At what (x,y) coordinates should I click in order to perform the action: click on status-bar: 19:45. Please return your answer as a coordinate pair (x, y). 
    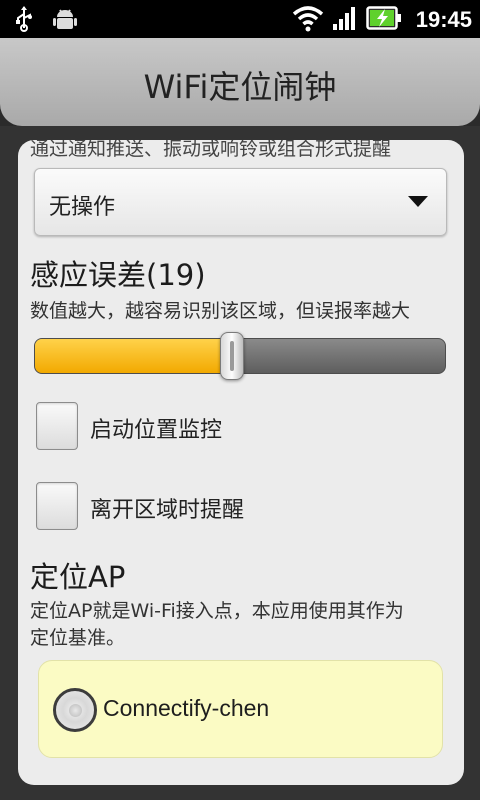
    Looking at the image, I should click on (240, 19).